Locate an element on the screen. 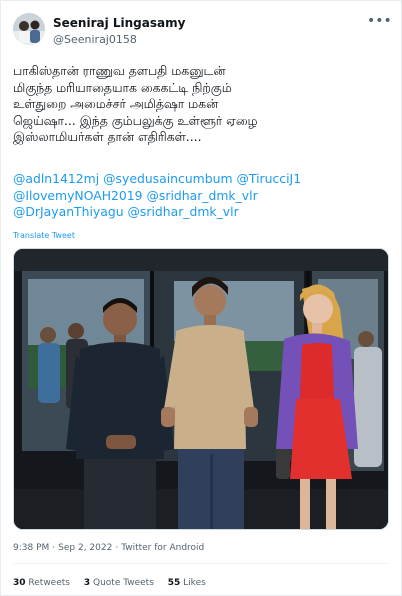  tweet-source: Twitter for Android is located at coordinates (162, 548).